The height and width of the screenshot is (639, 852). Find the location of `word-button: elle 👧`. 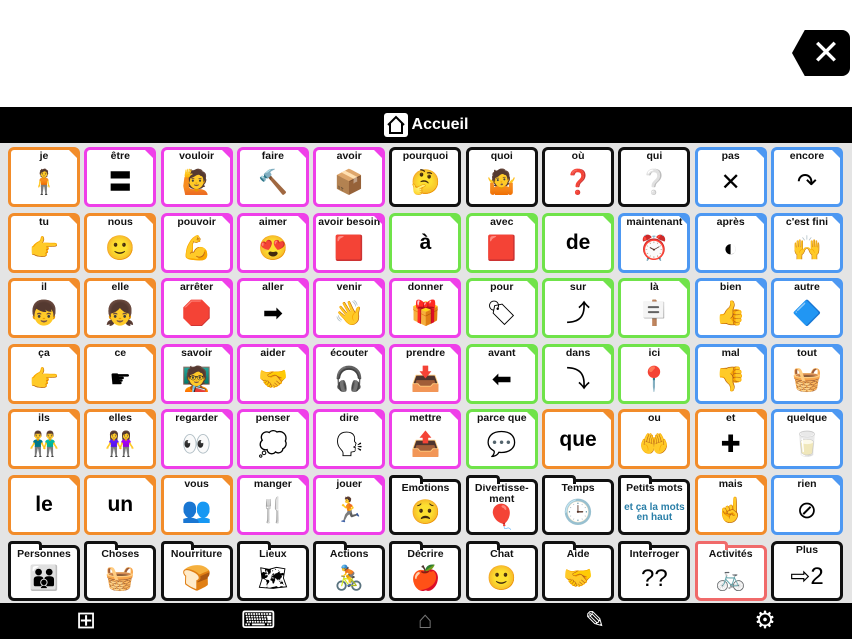

word-button: elle 👧 is located at coordinates (120, 308).